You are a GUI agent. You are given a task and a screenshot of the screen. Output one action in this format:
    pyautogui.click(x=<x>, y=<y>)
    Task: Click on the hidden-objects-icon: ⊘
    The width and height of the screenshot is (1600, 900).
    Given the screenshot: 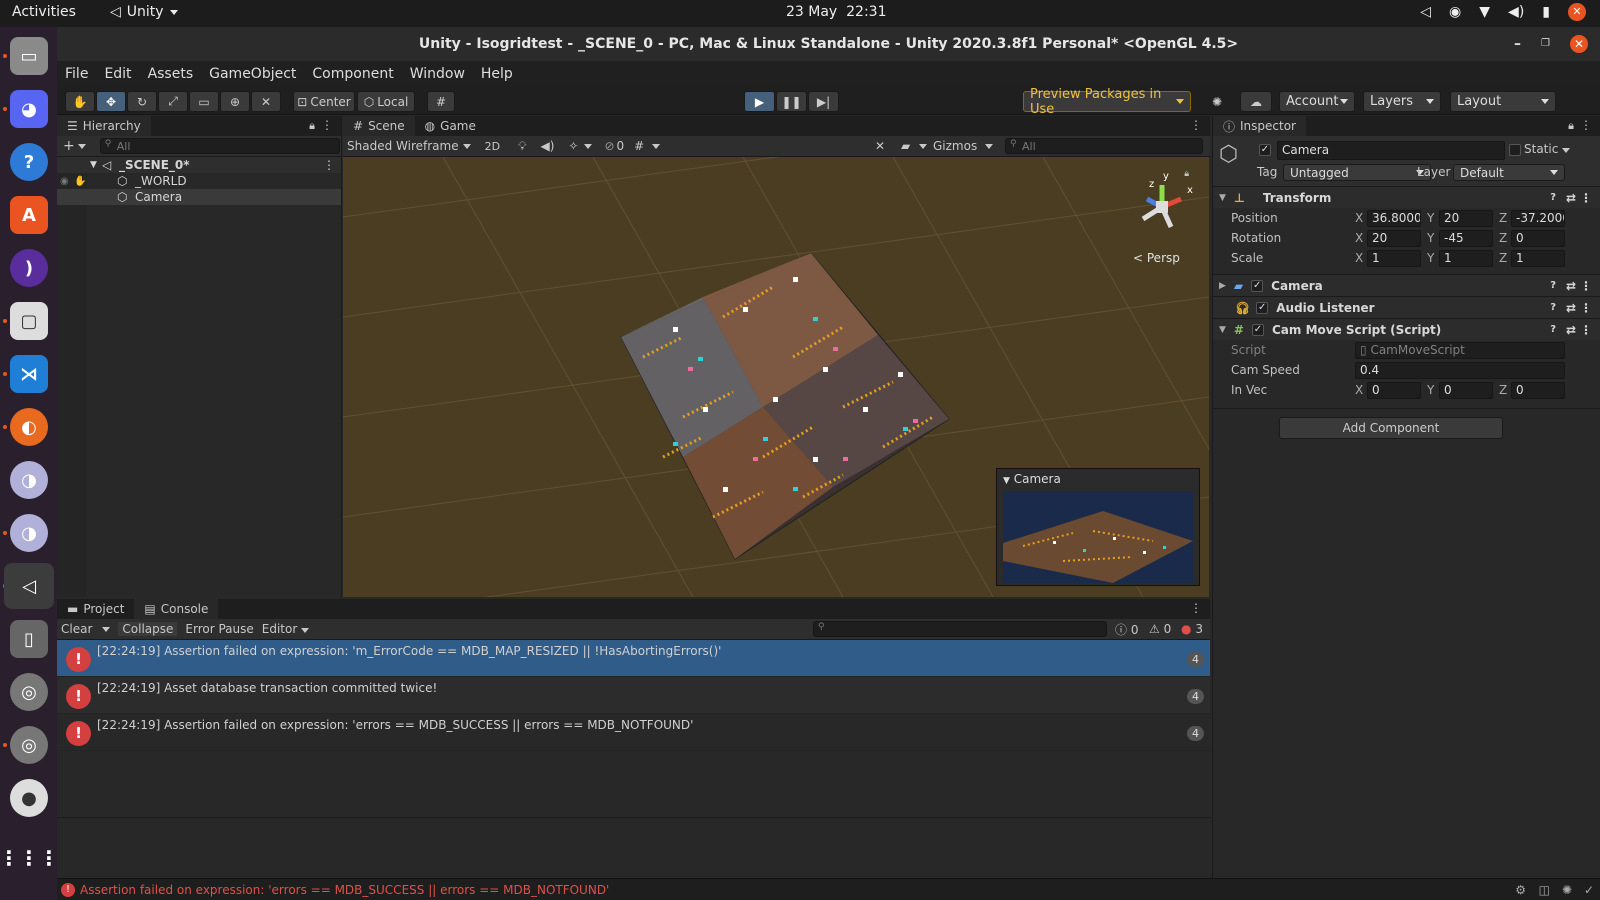 What is the action you would take?
    pyautogui.click(x=609, y=146)
    